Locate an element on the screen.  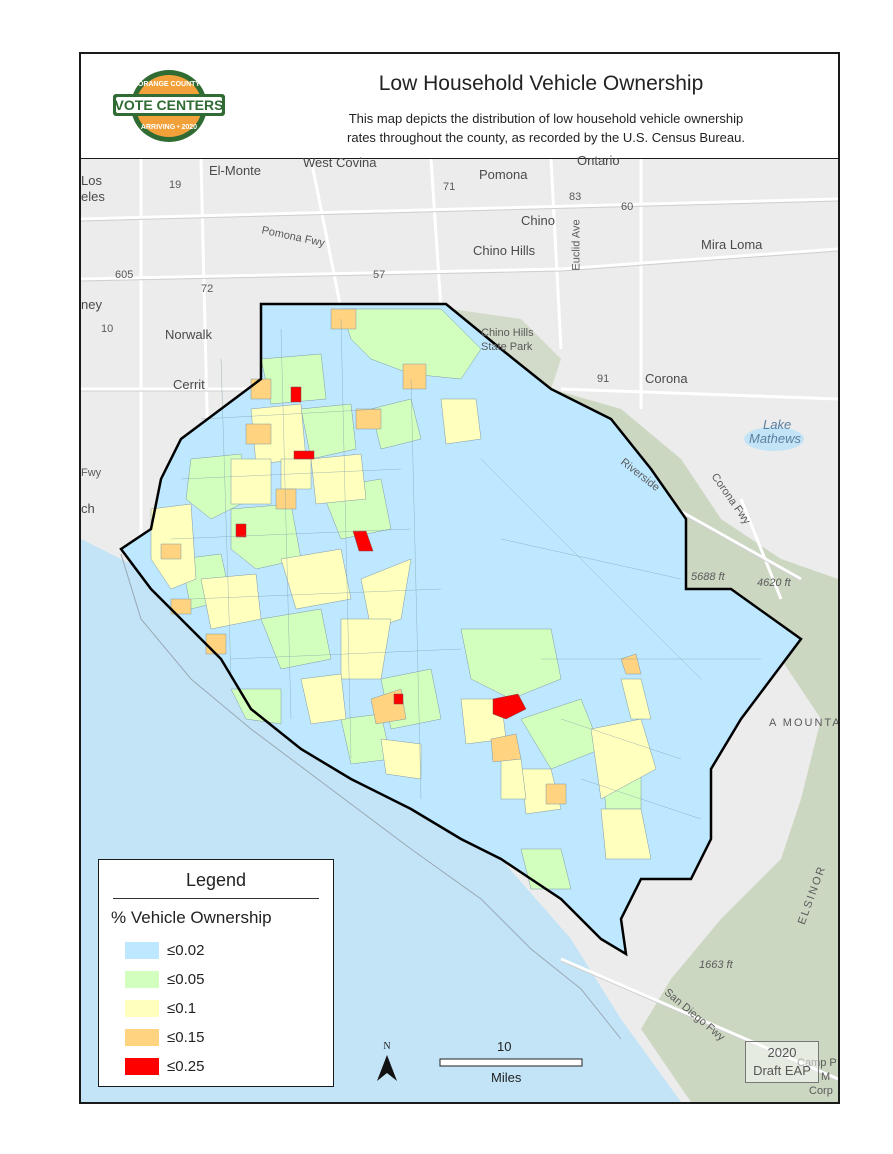
legend-label: ≤0.15 is located at coordinates (186, 1037).